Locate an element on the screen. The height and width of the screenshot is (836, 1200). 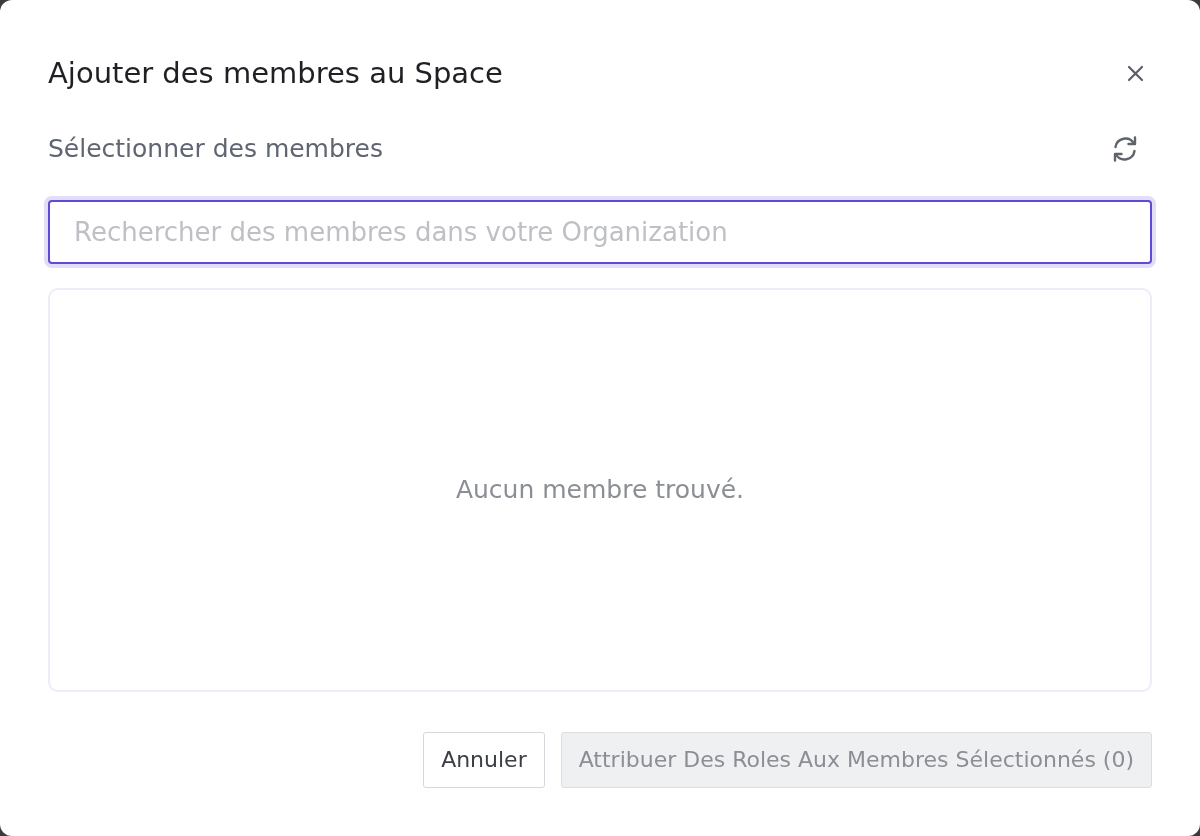
dialog-title: Ajouter des membres au Space is located at coordinates (275, 73).